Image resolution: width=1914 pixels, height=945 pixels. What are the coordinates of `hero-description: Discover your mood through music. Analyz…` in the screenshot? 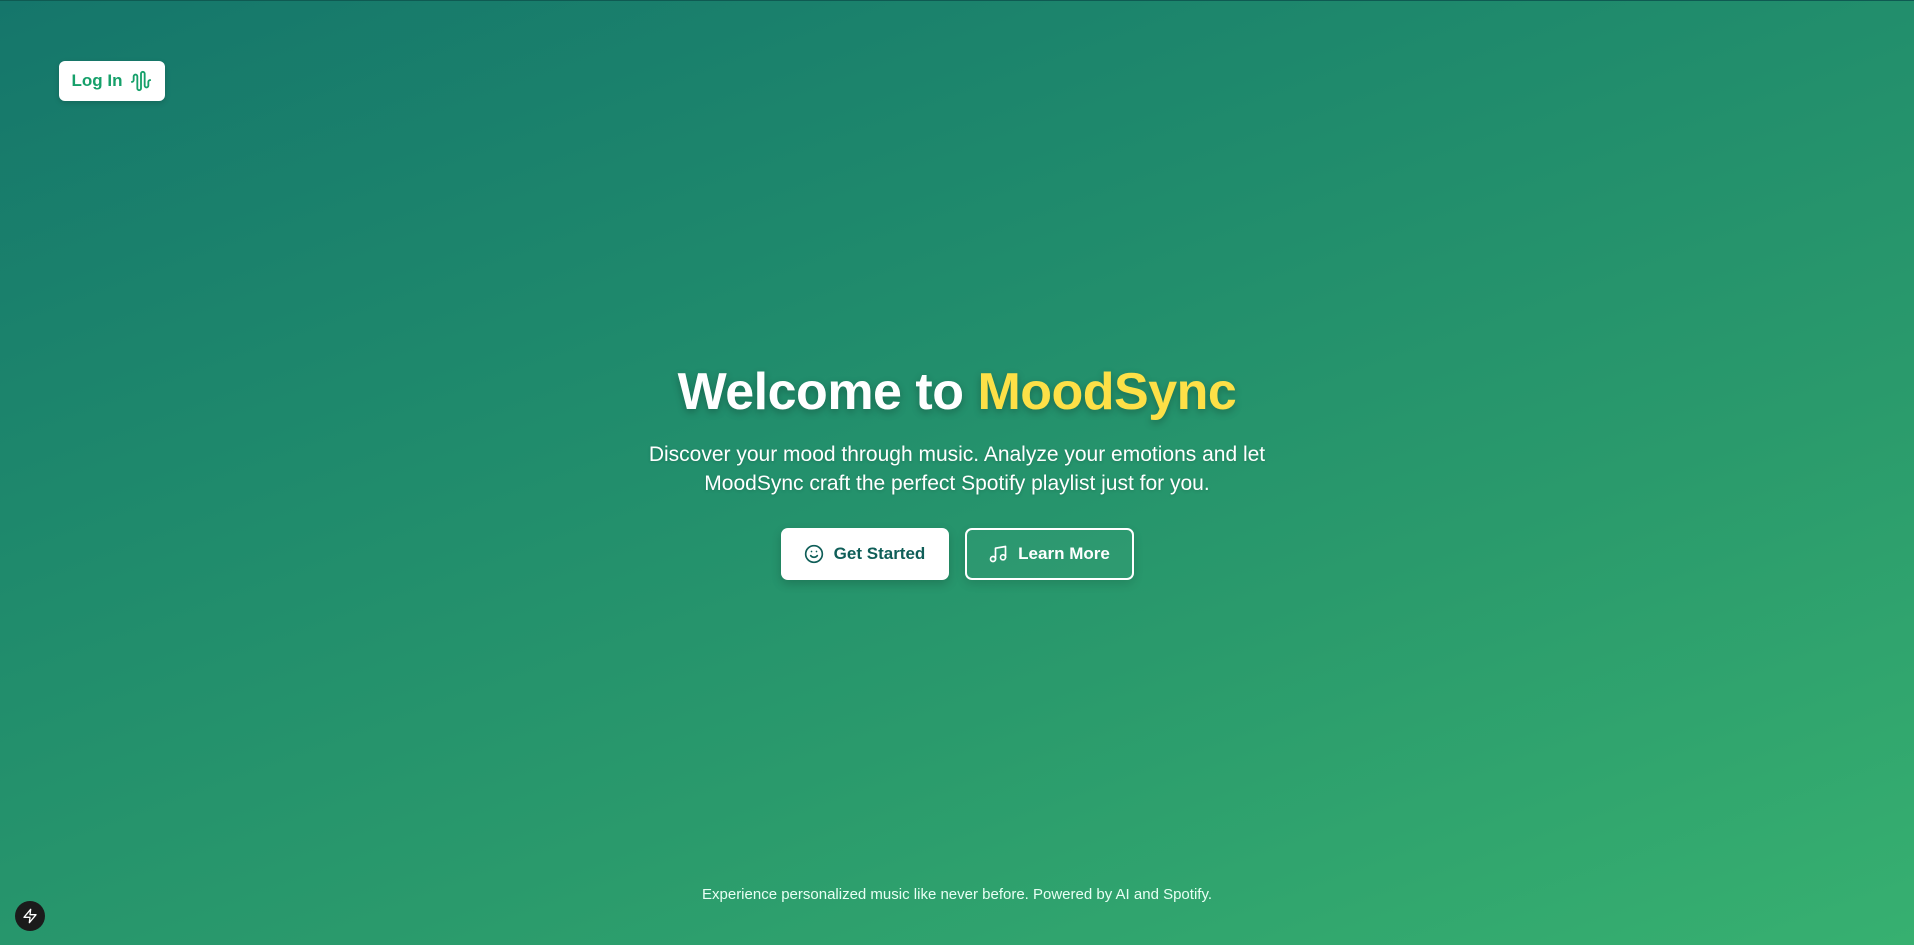 It's located at (957, 469).